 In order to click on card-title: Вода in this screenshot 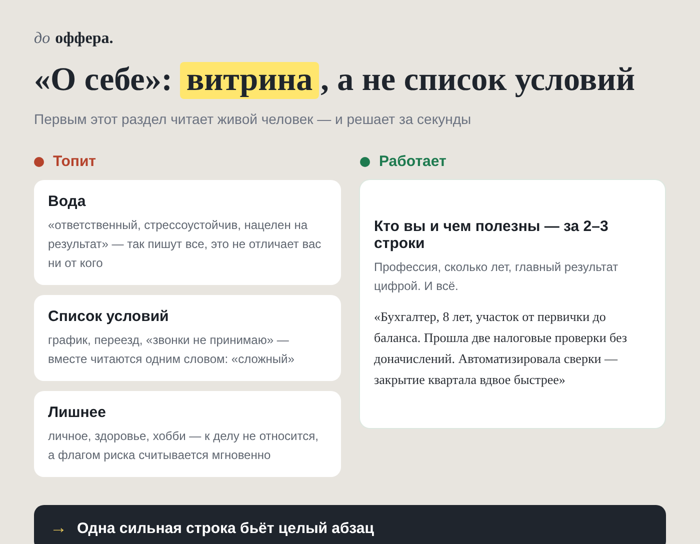, I will do `click(67, 201)`.